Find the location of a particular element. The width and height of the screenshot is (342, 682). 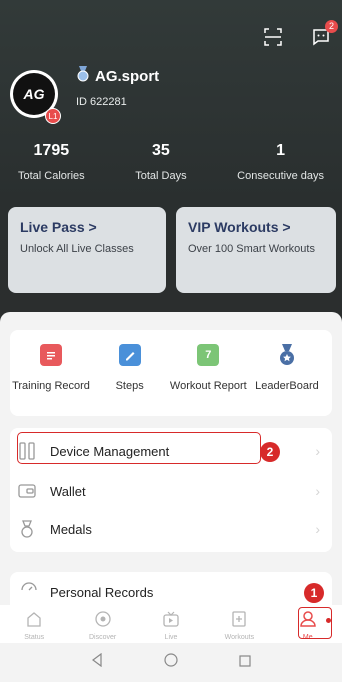

nav-label: Live is located at coordinates (171, 637).